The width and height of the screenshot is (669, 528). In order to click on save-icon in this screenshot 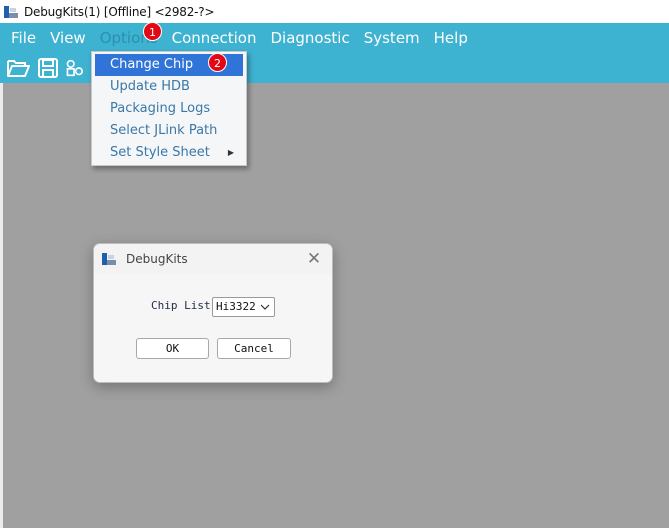, I will do `click(48, 68)`.